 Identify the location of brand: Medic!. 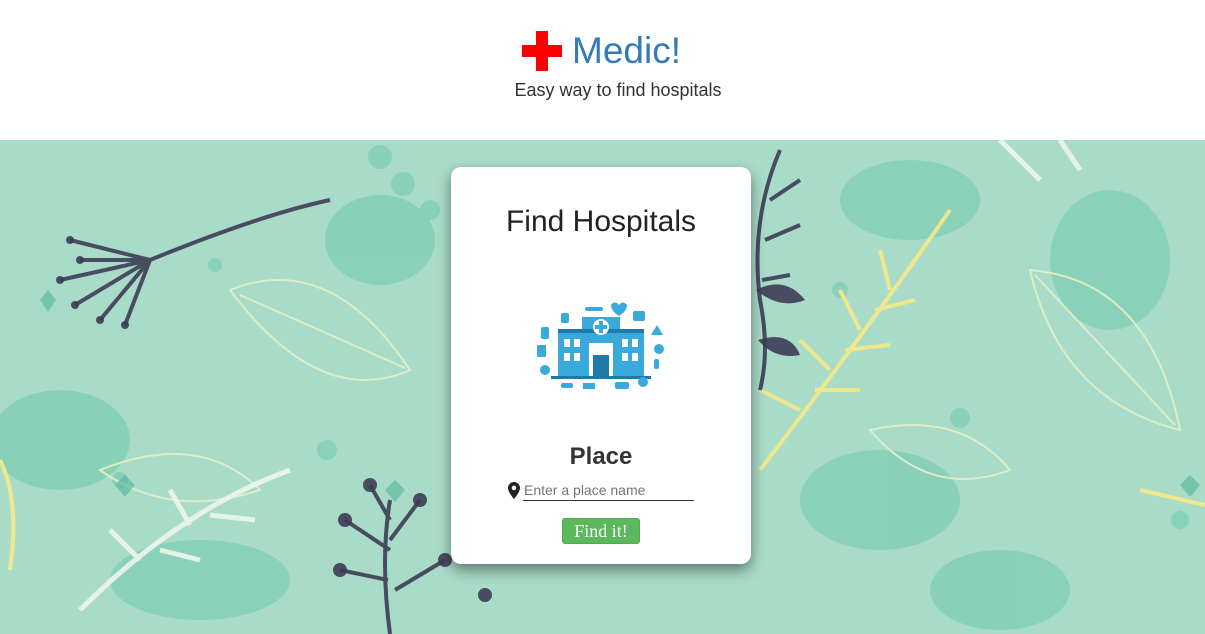
(601, 51).